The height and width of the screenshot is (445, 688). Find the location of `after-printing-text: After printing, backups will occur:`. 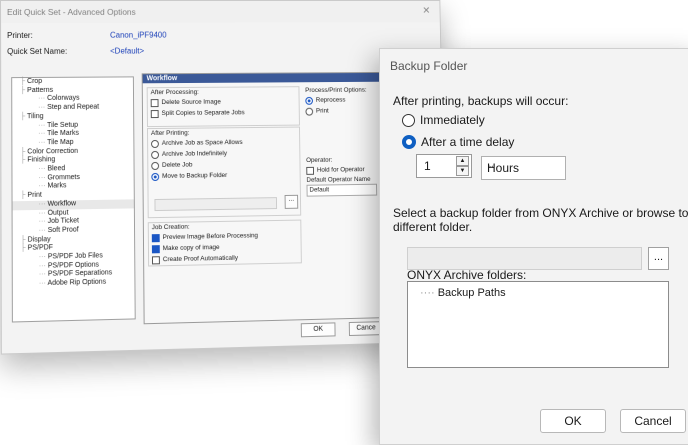

after-printing-text: After printing, backups will occur: is located at coordinates (480, 101).